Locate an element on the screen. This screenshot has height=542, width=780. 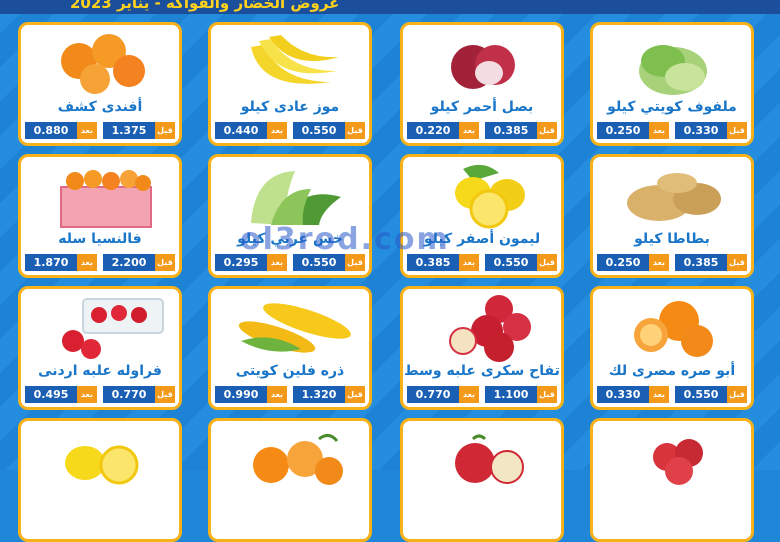
product-card: فالنسيا سله 2.200 قبل 1.870 بعد is located at coordinates (100, 216).